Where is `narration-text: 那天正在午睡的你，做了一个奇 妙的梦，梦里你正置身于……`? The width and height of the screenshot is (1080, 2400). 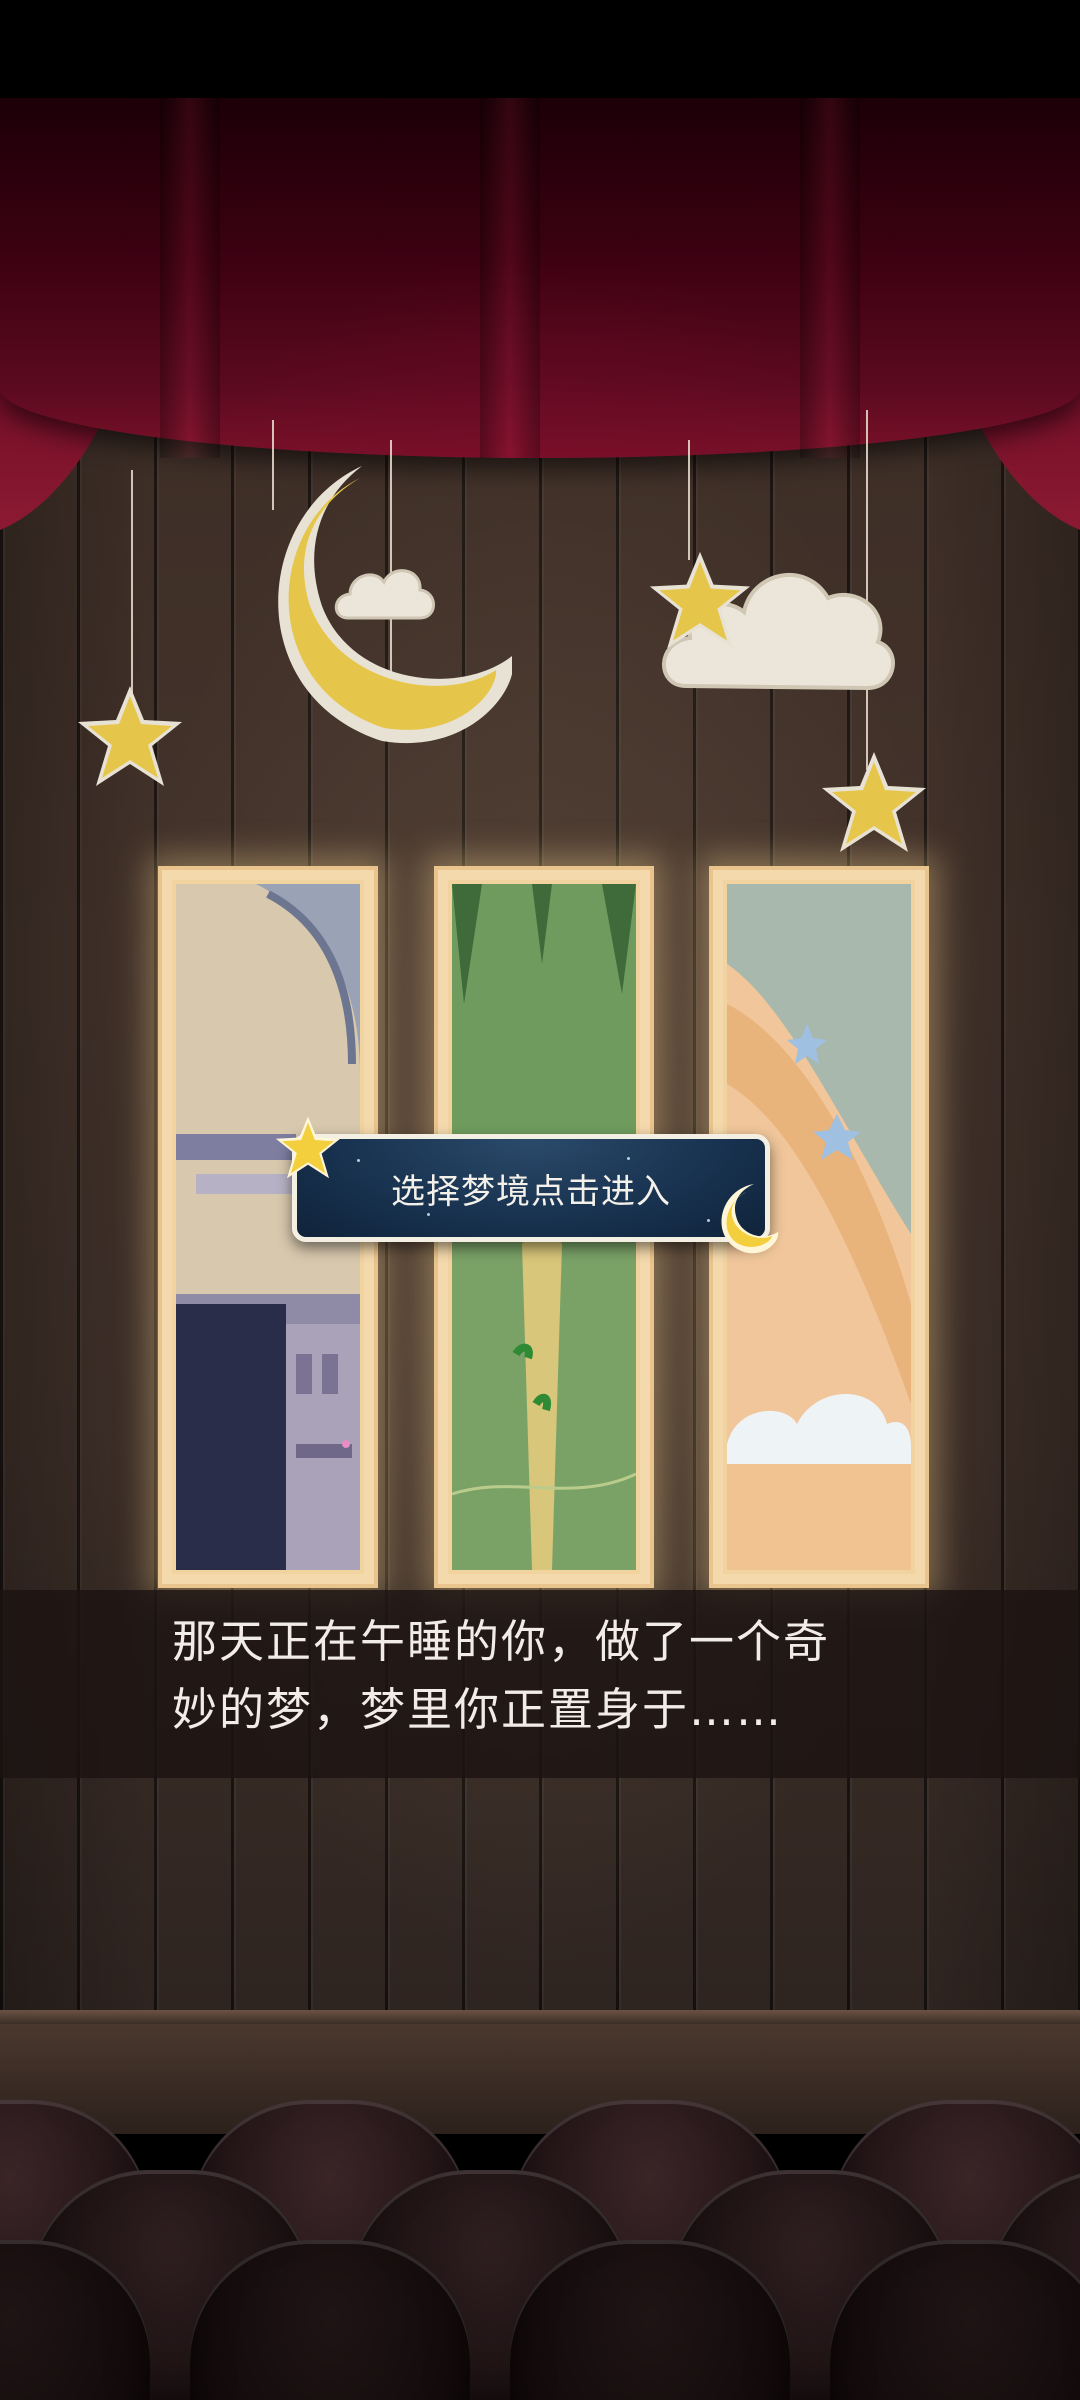 narration-text: 那天正在午睡的你，做了一个奇 妙的梦，梦里你正置身于…… is located at coordinates (552, 1676).